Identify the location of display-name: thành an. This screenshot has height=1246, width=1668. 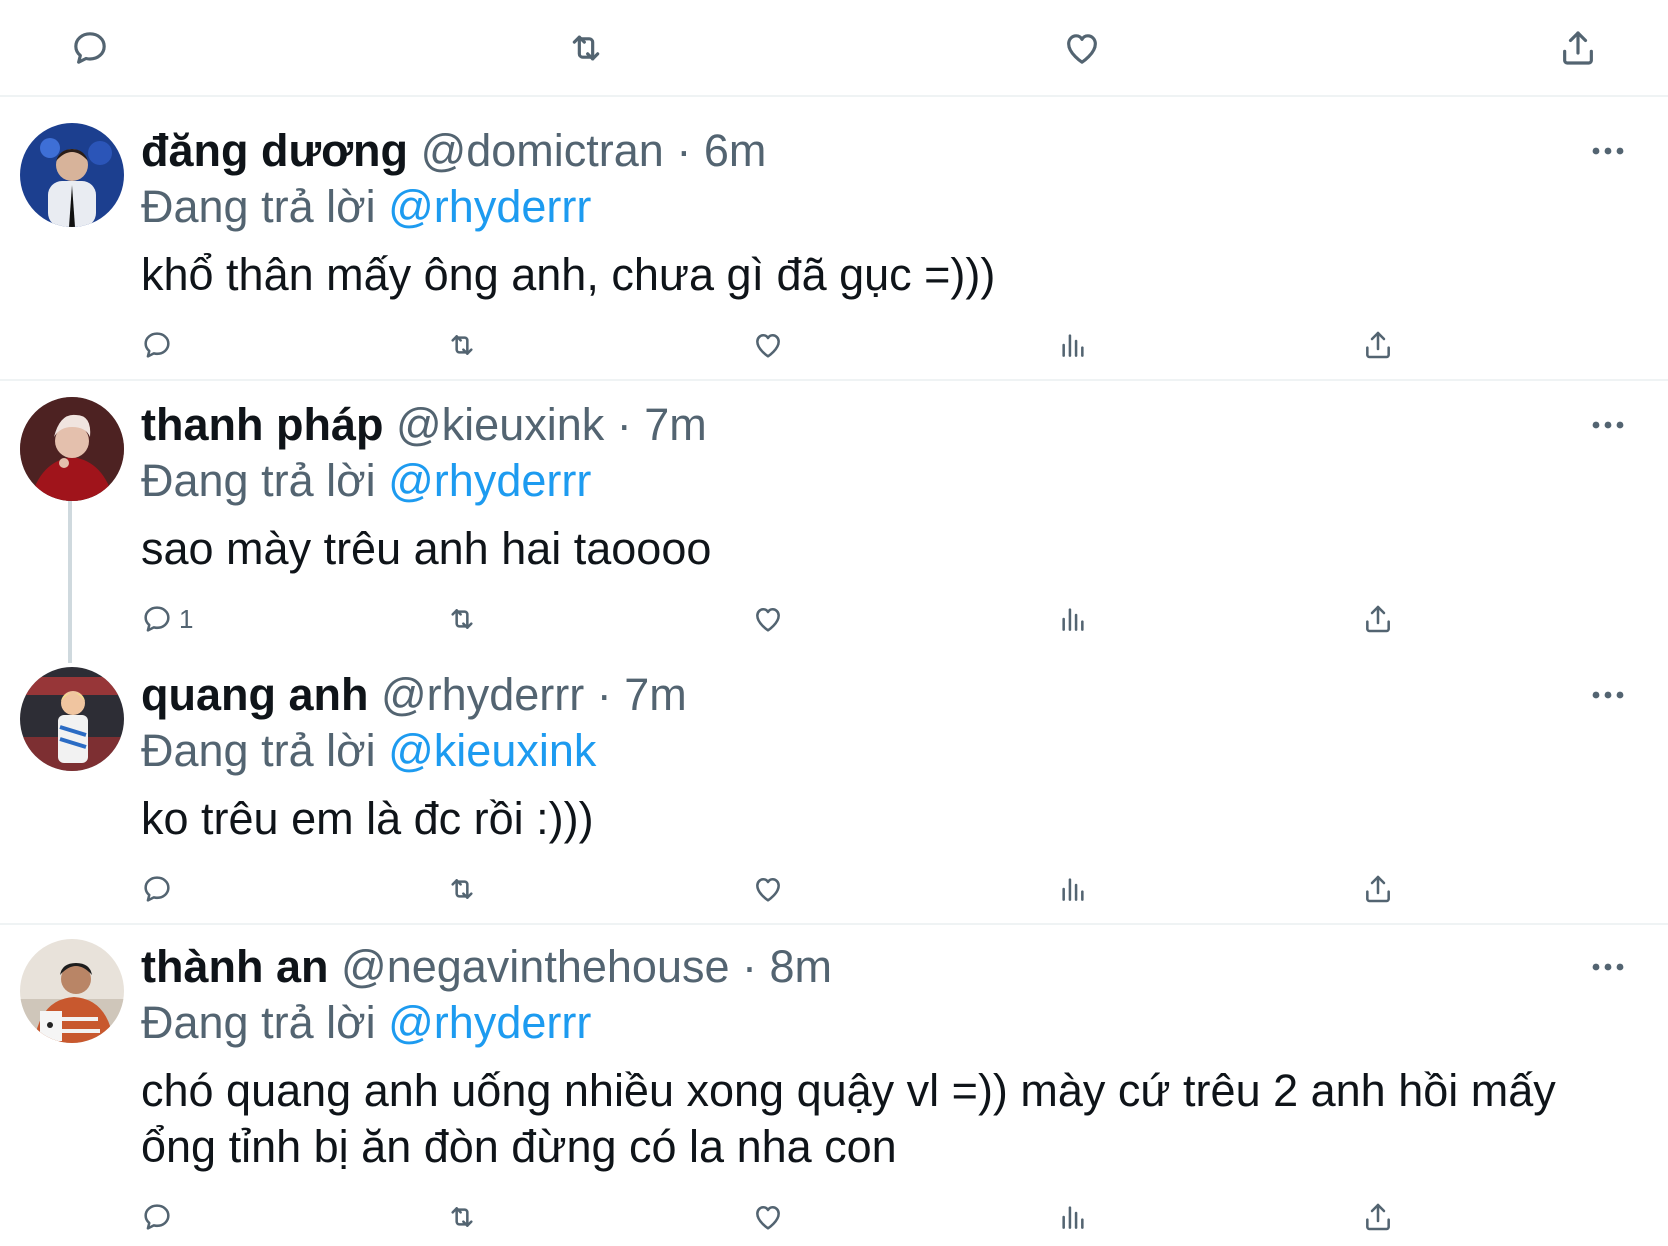
(235, 966).